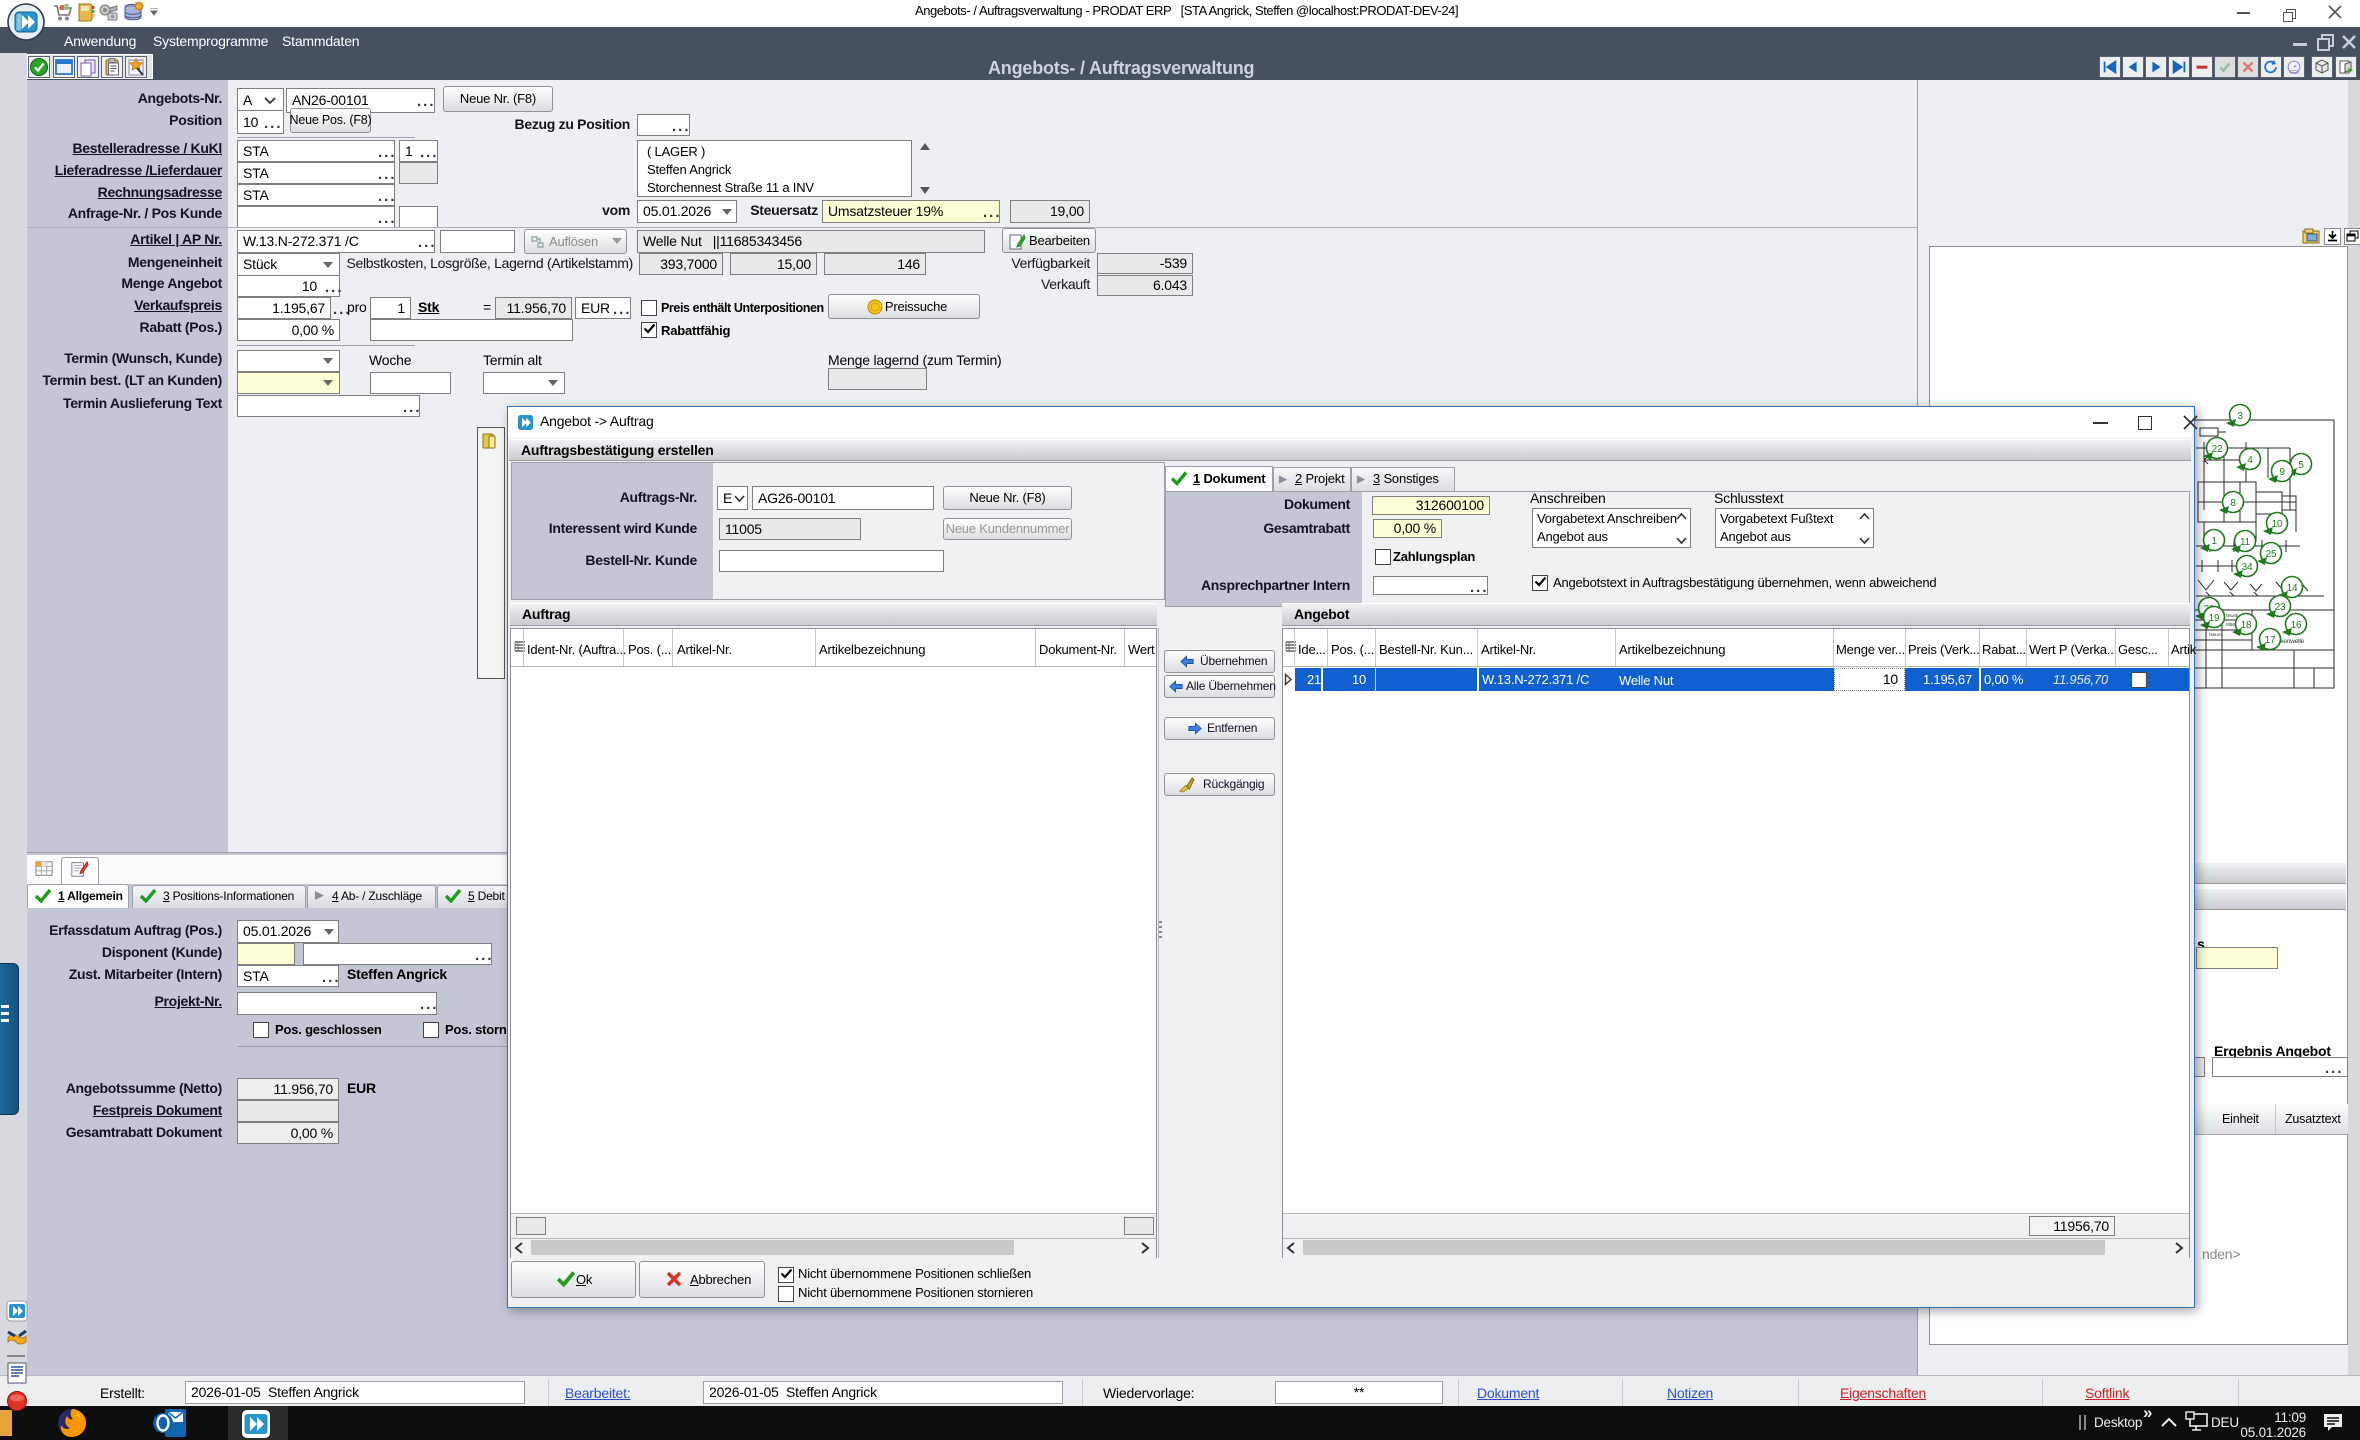 The width and height of the screenshot is (2360, 1440). I want to click on svg-text: 4, so click(2250, 460).